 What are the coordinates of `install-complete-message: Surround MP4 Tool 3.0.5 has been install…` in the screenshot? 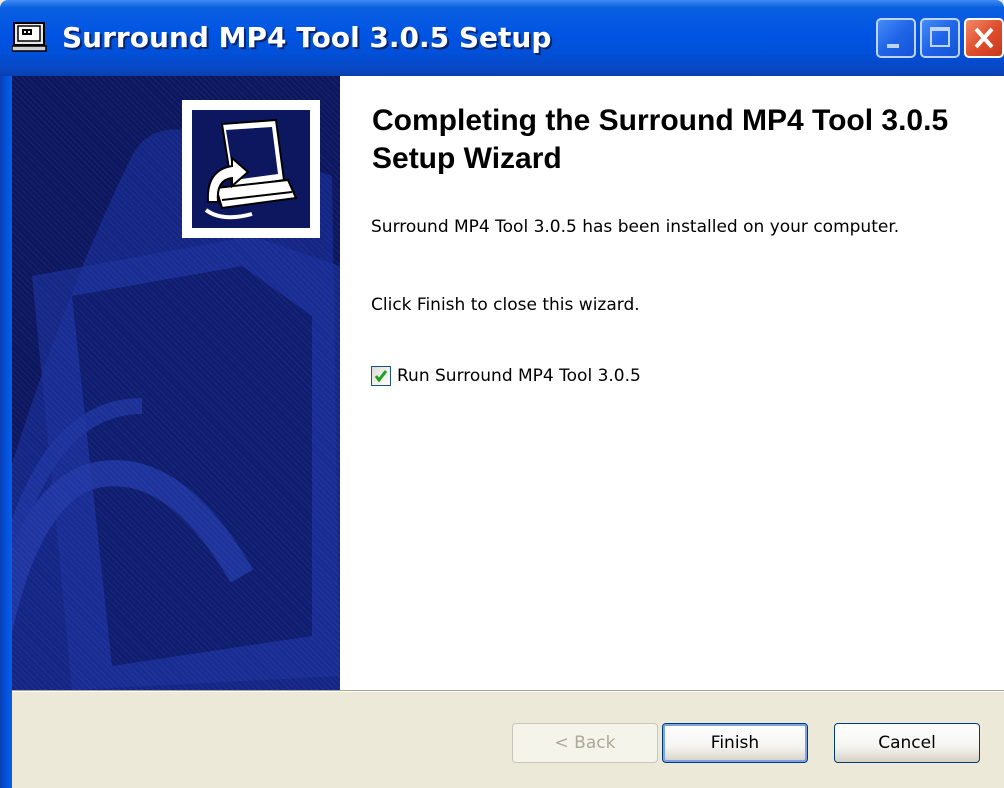 It's located at (635, 227).